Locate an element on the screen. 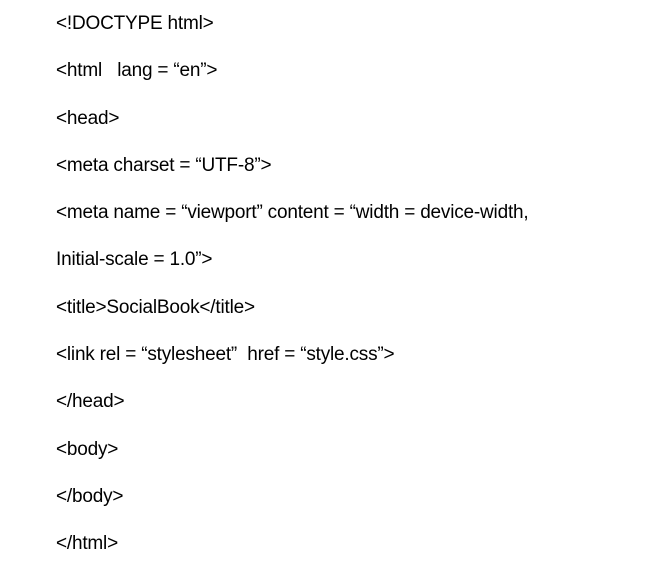 This screenshot has width=665, height=579. code-line: </head> is located at coordinates (90, 402).